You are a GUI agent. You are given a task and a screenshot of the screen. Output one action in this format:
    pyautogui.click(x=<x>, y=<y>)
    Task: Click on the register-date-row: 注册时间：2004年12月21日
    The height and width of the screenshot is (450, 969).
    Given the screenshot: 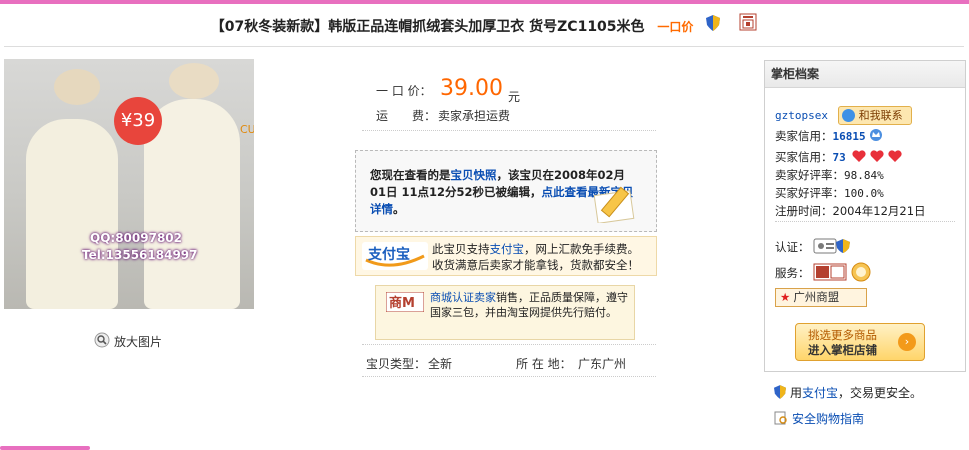 What is the action you would take?
    pyautogui.click(x=850, y=211)
    